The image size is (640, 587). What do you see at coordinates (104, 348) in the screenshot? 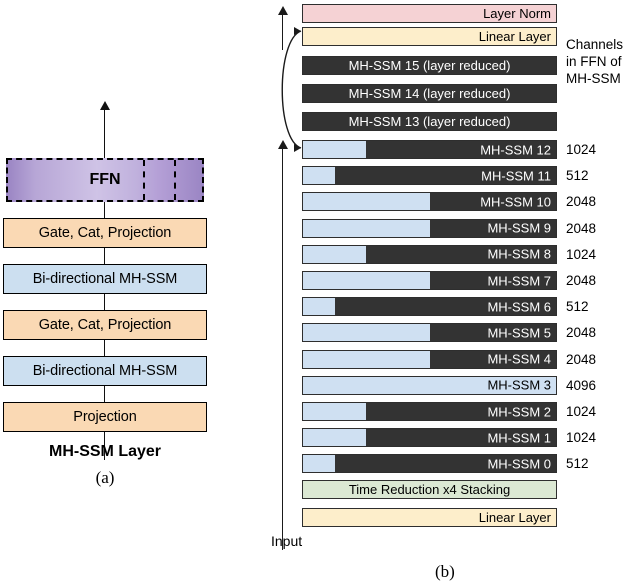
I see `connector-gate1-bissm1` at bounding box center [104, 348].